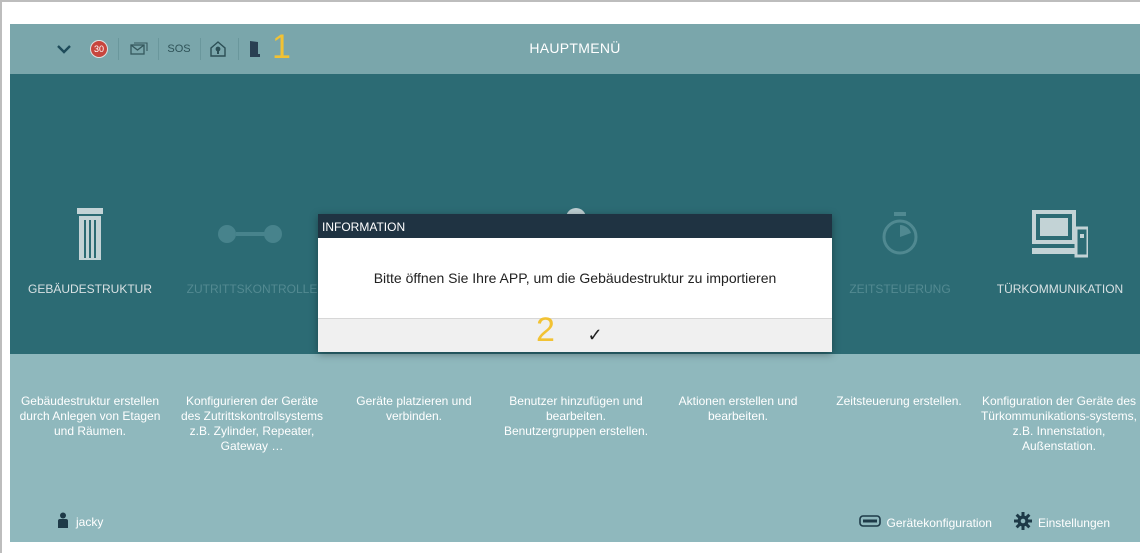  I want to click on description-timer: Zeitsteuerung erstellen., so click(899, 401).